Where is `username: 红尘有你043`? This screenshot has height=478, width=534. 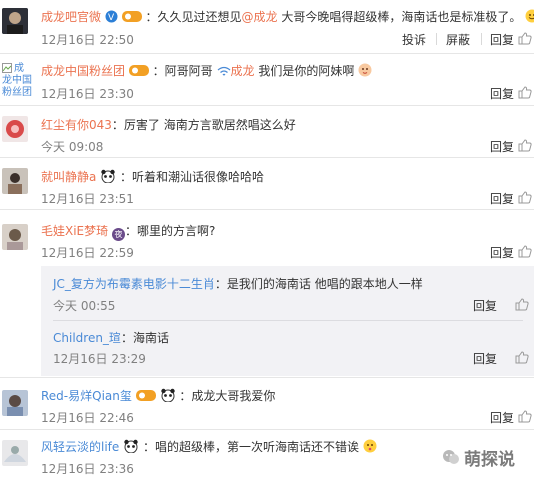
username: 红尘有你043 is located at coordinates (76, 125).